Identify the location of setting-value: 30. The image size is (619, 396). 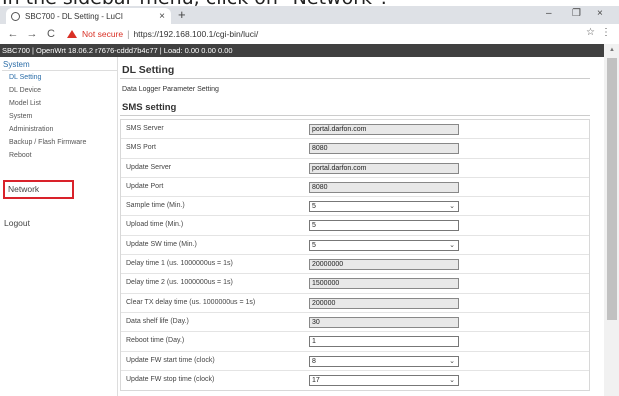
(316, 322).